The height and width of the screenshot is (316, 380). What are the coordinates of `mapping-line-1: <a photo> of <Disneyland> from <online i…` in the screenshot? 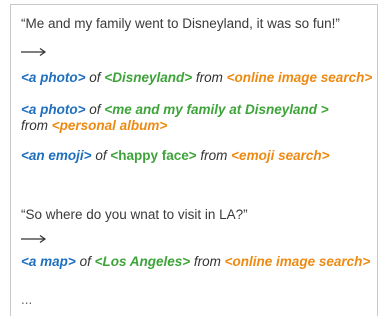 It's located at (196, 77).